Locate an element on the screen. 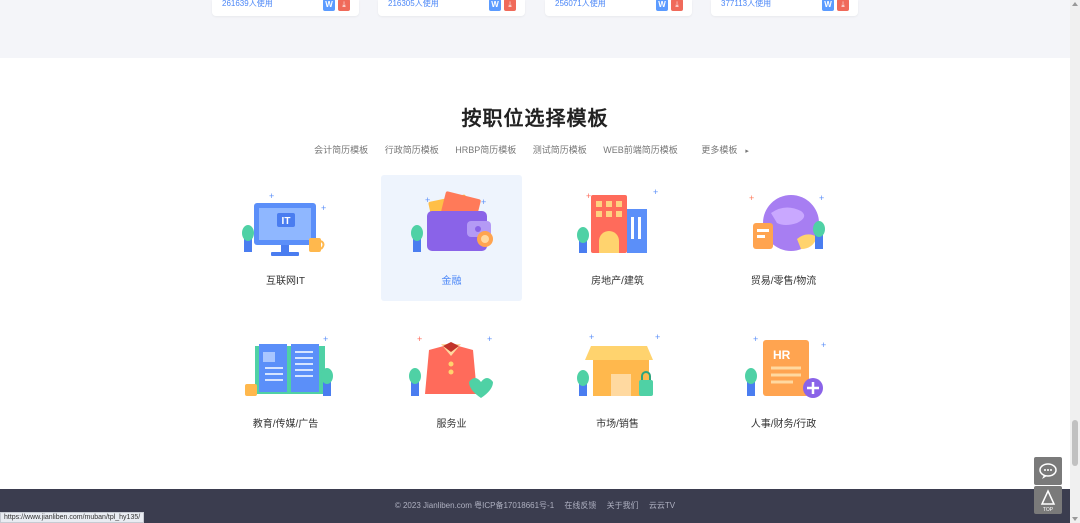  footer-link-tv: 云云TV is located at coordinates (662, 505).